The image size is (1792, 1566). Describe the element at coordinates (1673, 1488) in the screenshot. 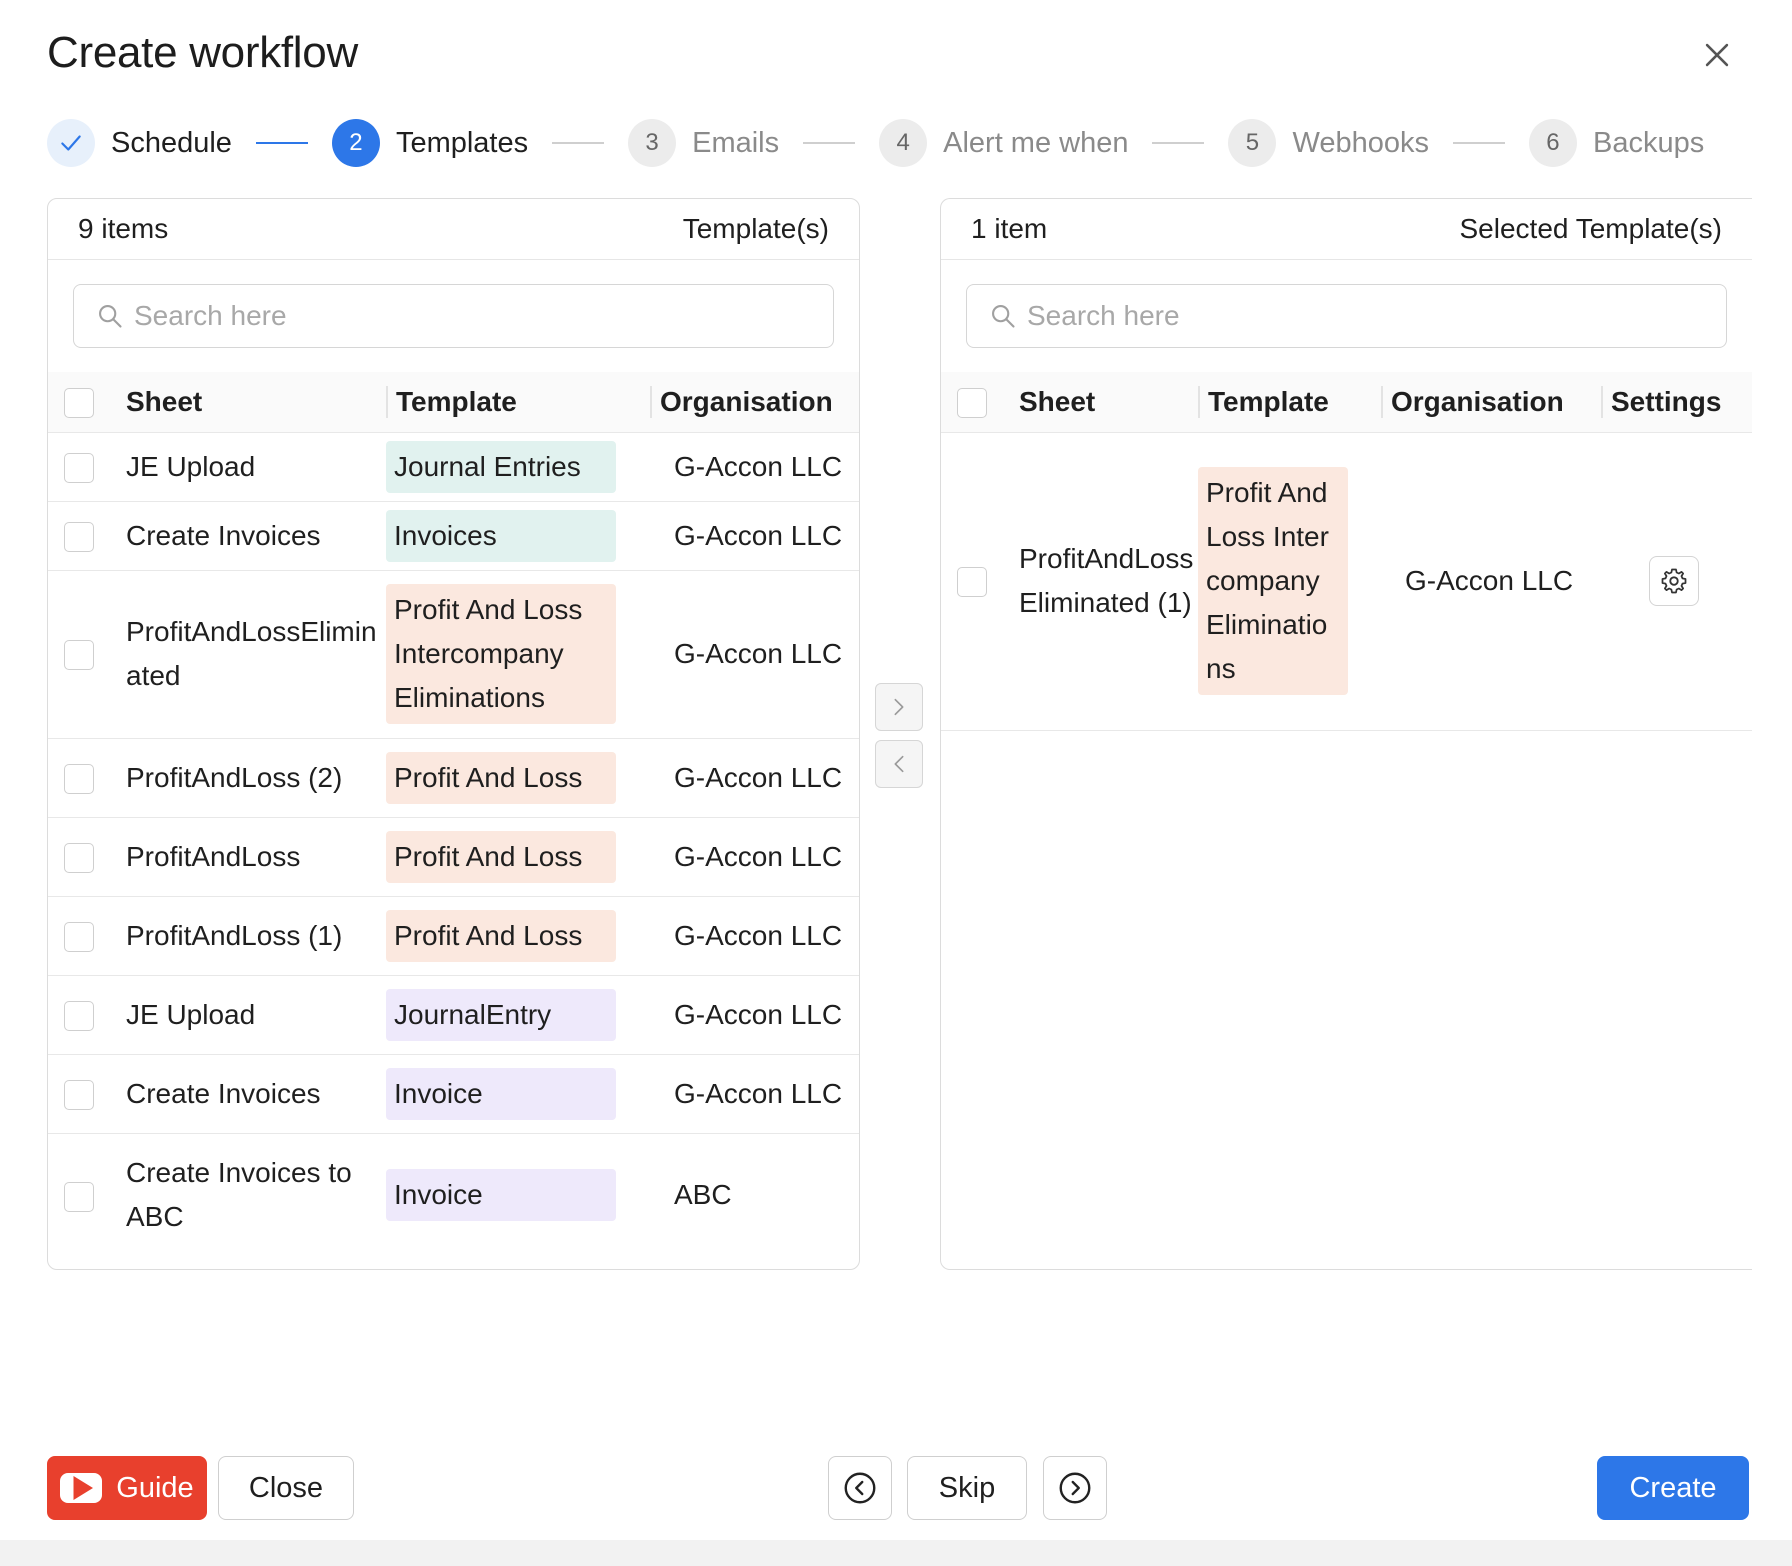

I see `create-button: Create` at that location.